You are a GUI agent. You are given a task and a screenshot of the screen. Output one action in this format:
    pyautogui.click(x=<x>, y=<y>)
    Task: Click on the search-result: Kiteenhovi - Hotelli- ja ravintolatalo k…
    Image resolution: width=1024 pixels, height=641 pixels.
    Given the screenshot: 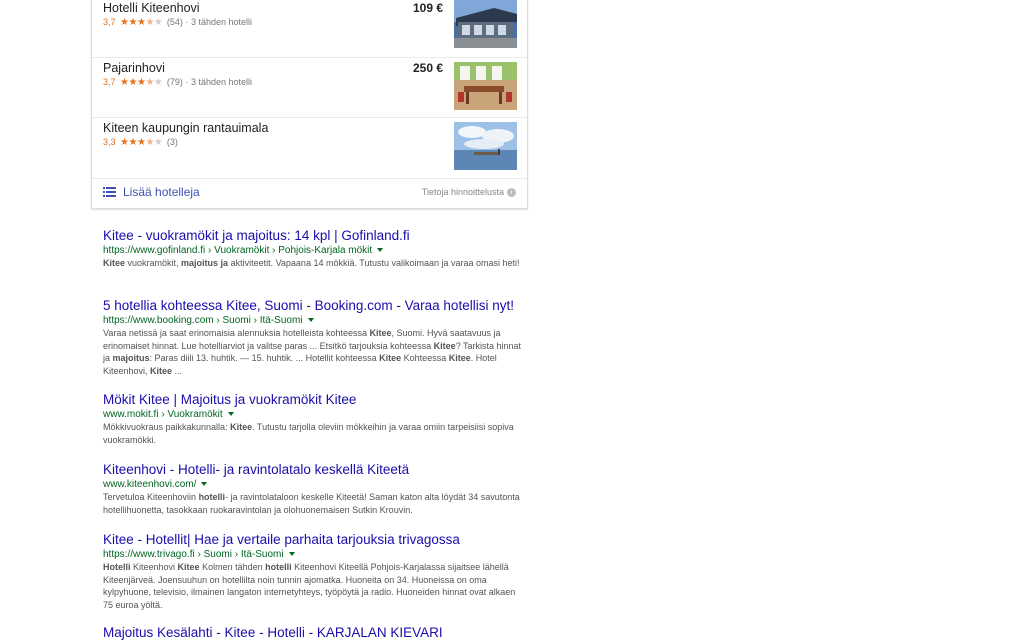 What is the action you would take?
    pyautogui.click(x=313, y=489)
    